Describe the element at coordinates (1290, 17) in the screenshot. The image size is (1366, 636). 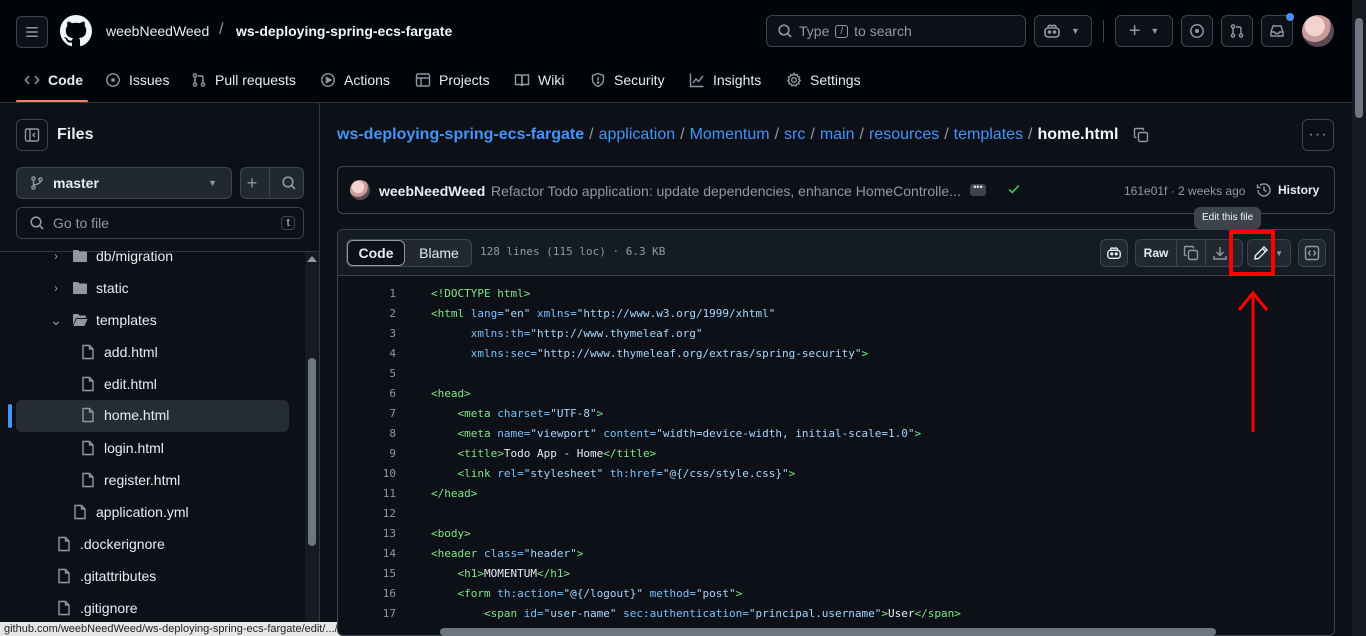
I see `notification-dot` at that location.